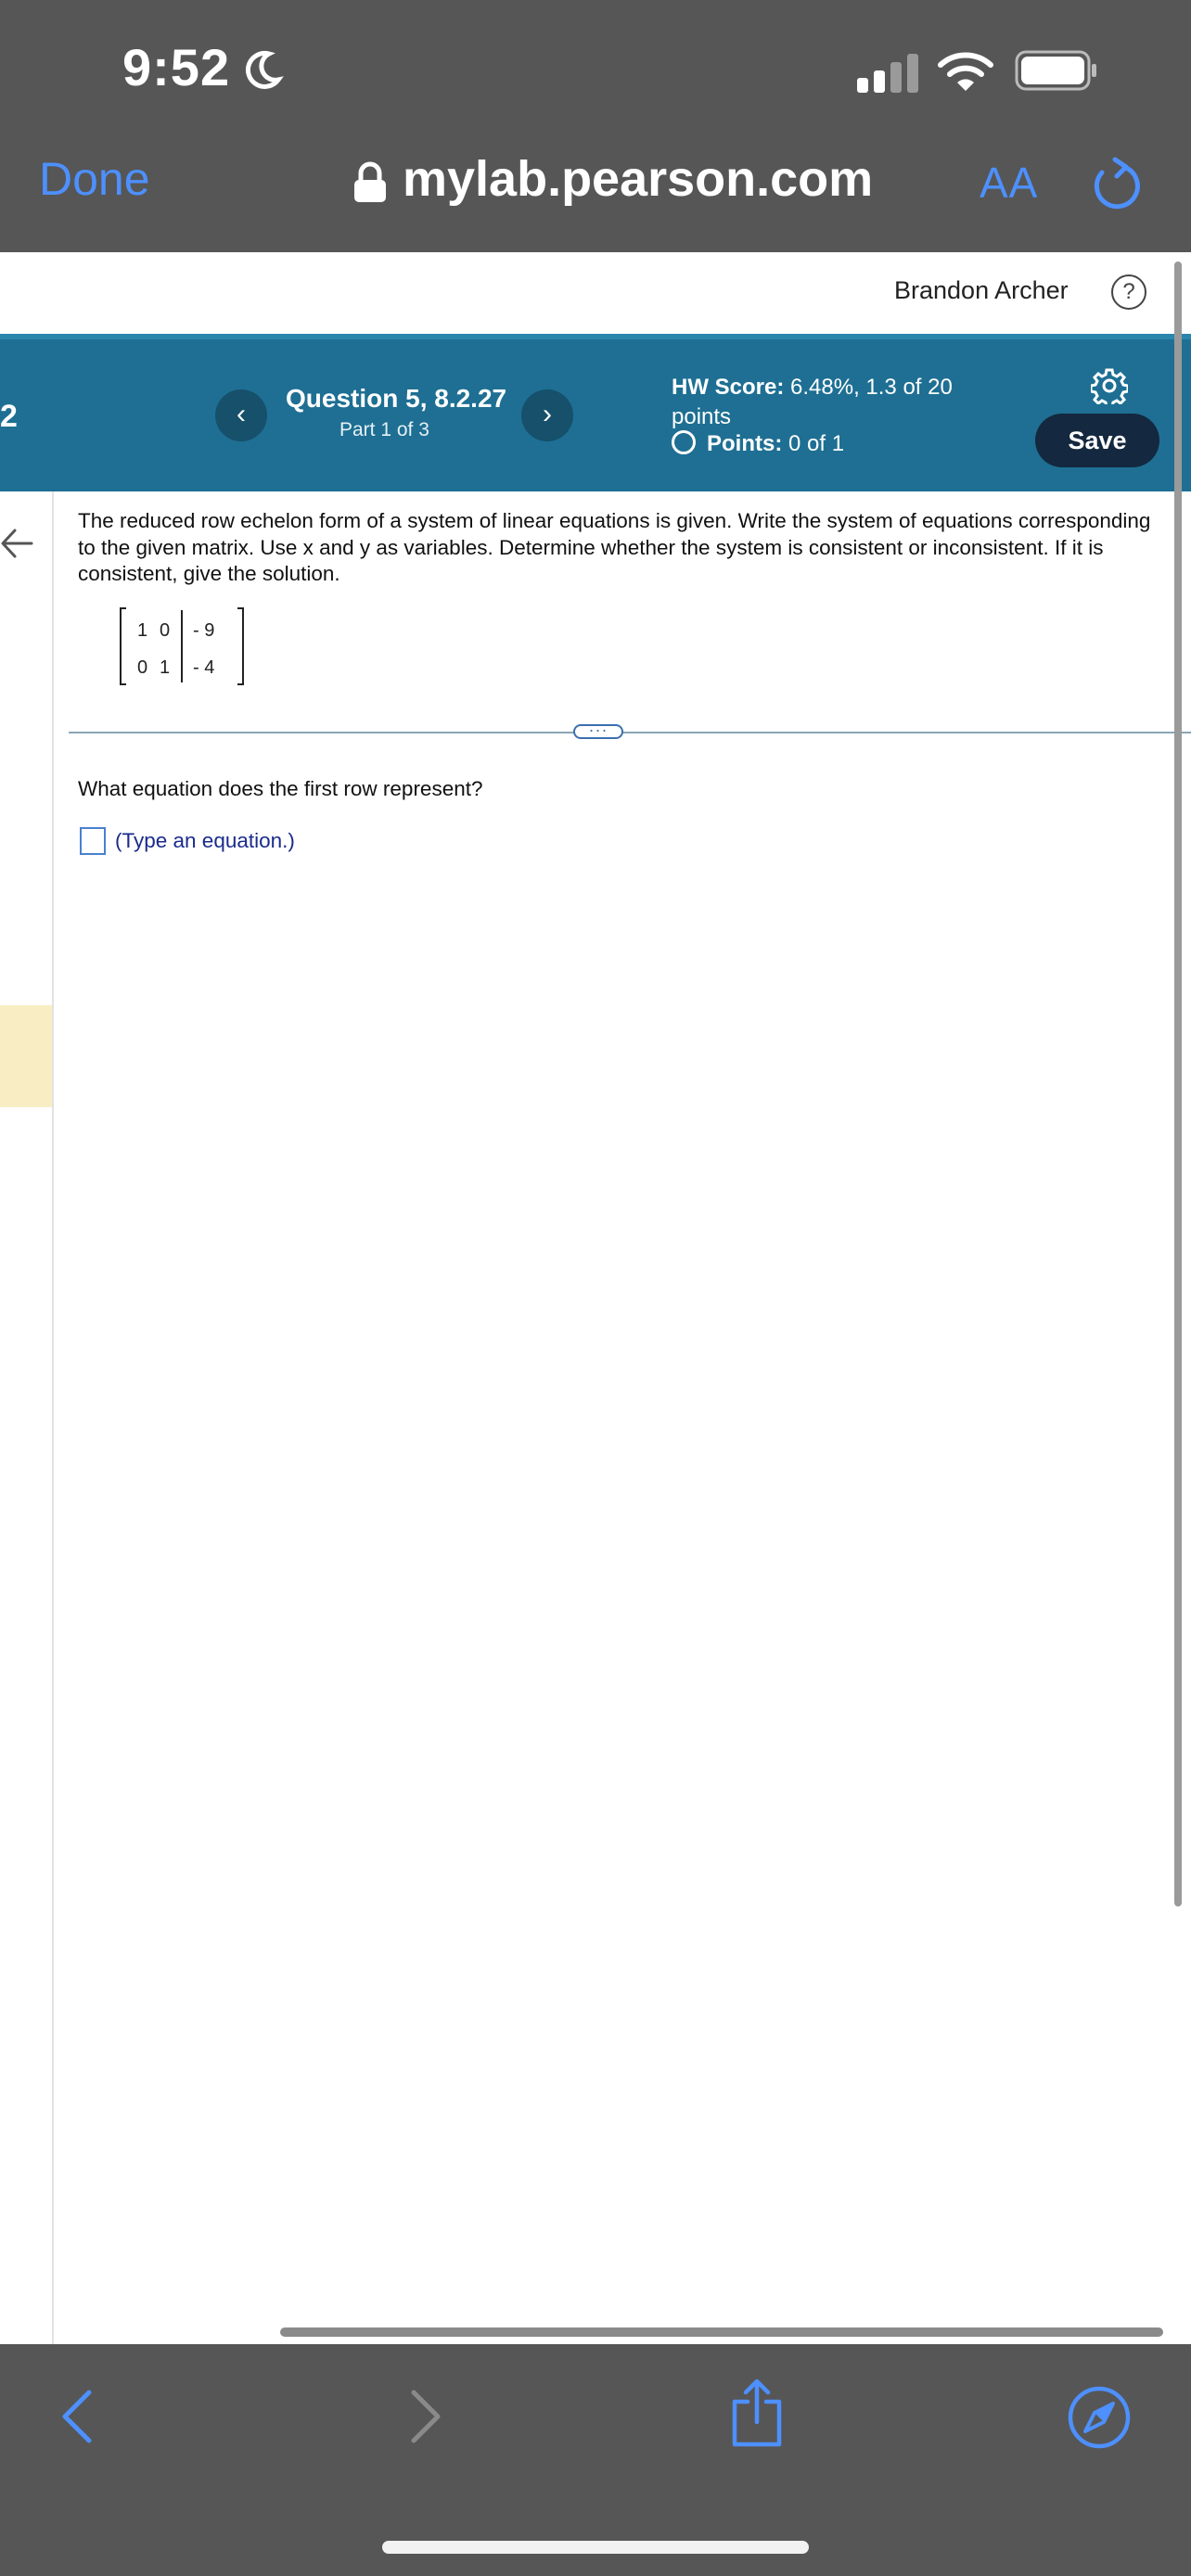 The image size is (1191, 2576). What do you see at coordinates (966, 71) in the screenshot?
I see `wifi-icon` at bounding box center [966, 71].